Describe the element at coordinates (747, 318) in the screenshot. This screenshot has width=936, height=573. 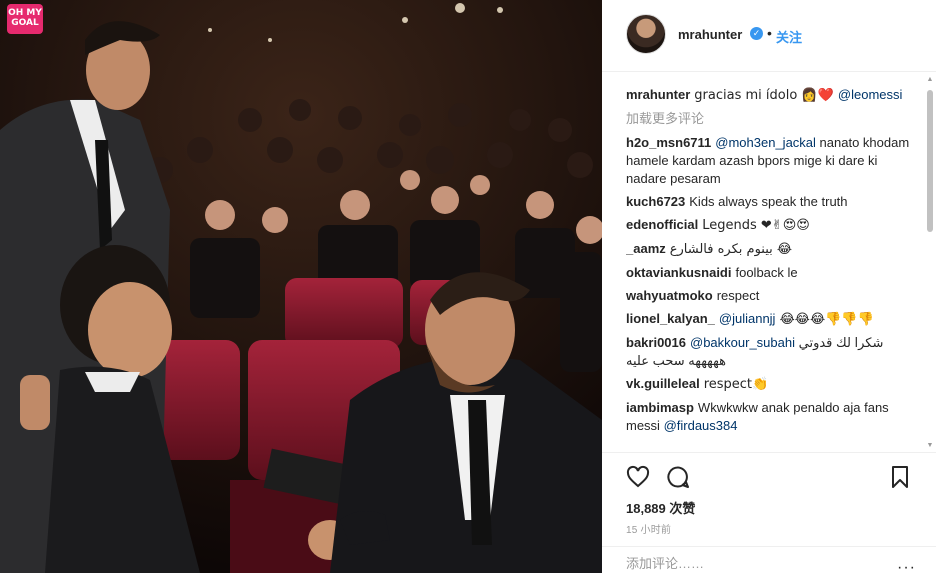
I see `comment-mention: @juliannjj` at that location.